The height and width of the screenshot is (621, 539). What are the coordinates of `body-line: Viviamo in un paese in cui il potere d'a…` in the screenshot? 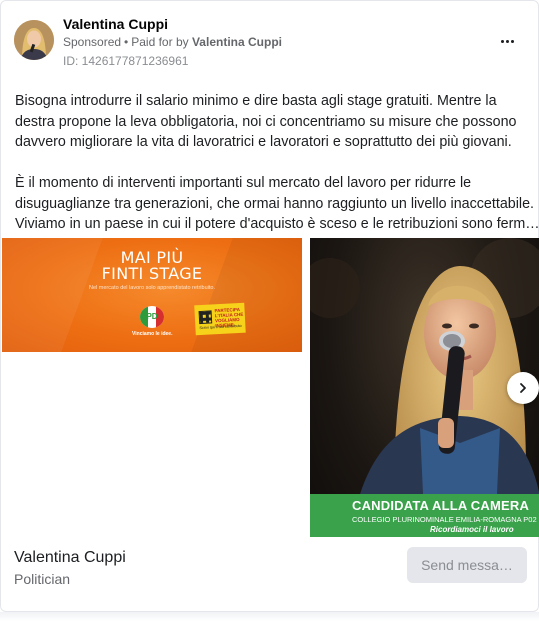 It's located at (277, 224).